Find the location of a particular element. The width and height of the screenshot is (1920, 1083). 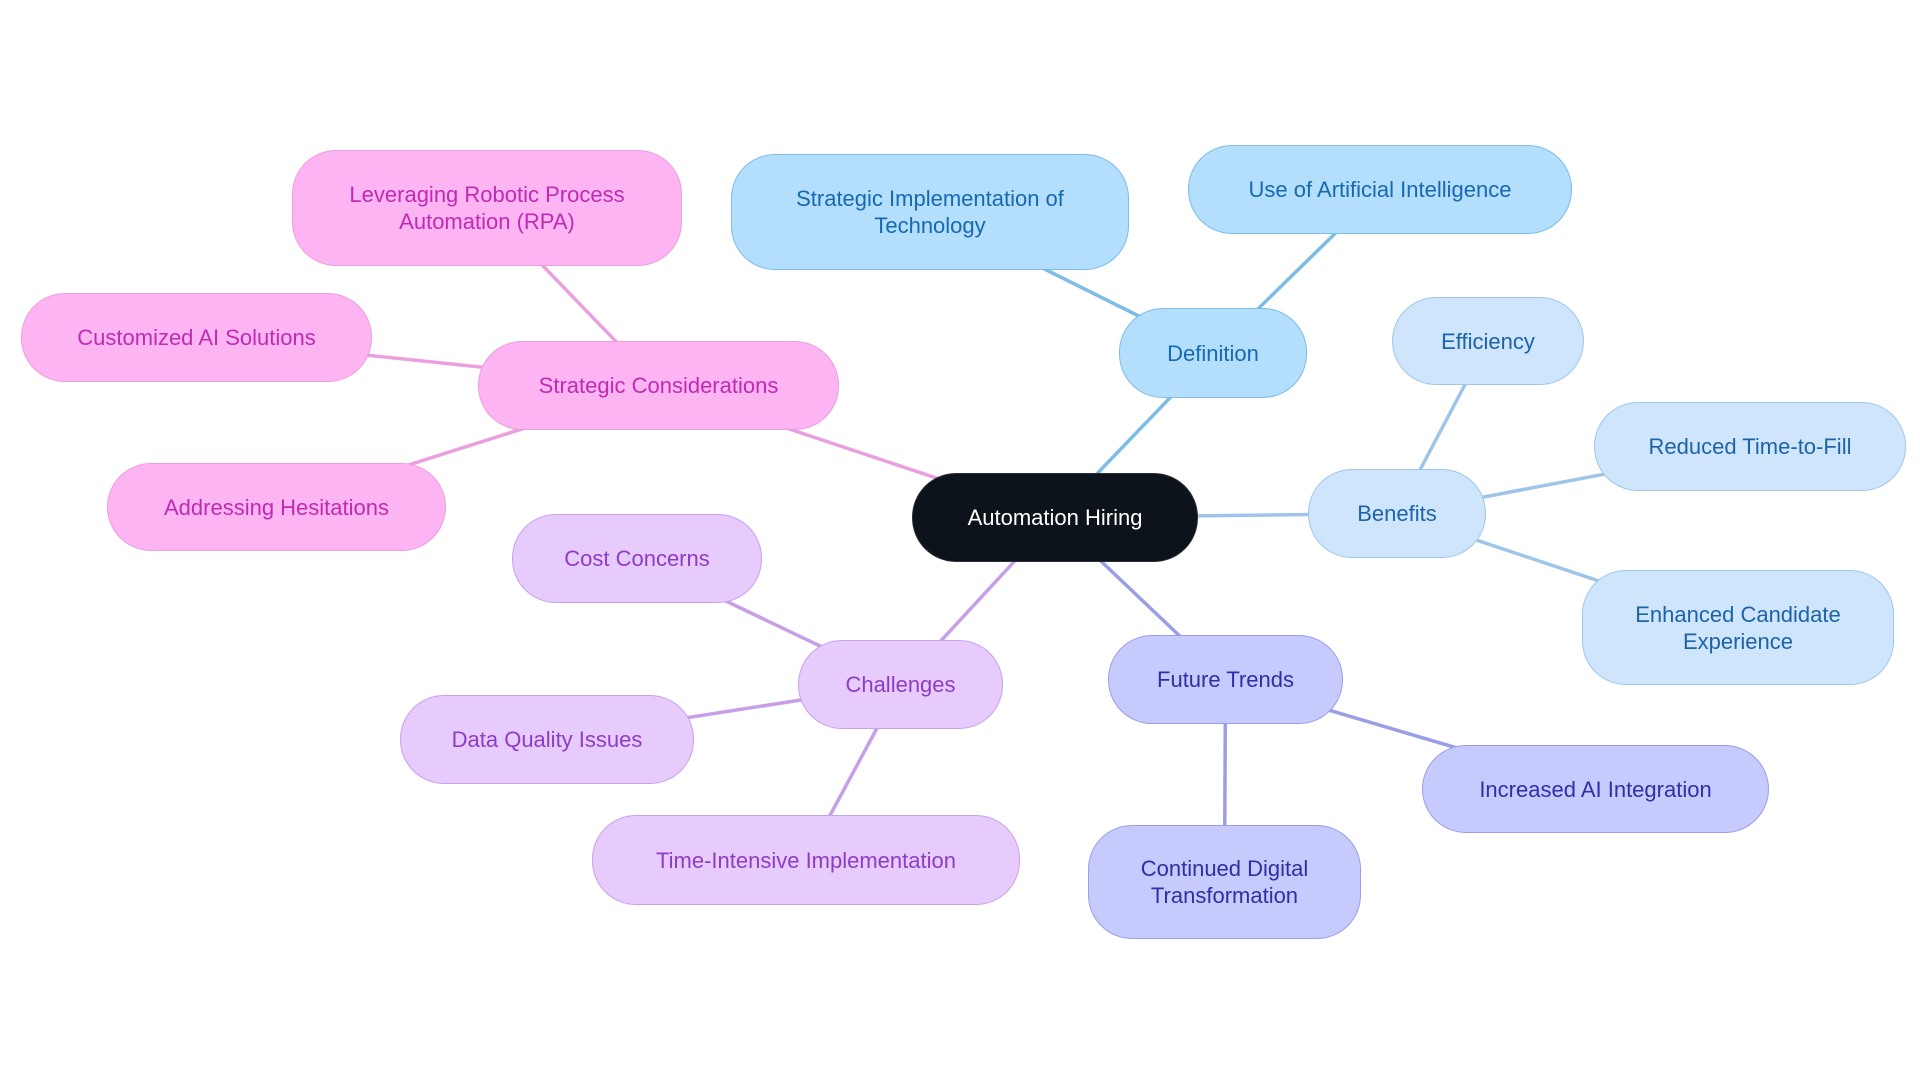

leaf-node-increased-ai-integration: Increased AI Integration is located at coordinates (1595, 789).